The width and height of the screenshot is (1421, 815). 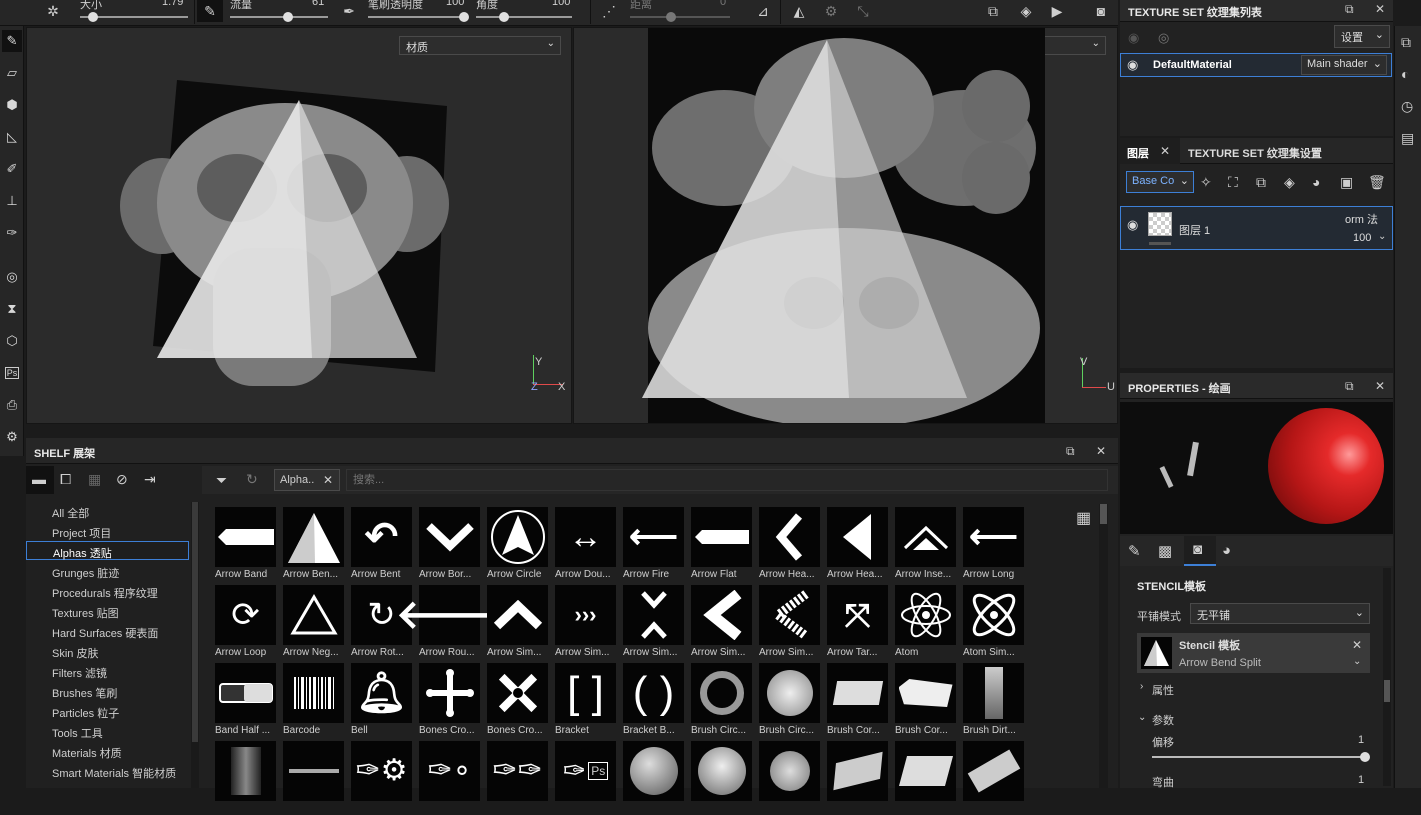 What do you see at coordinates (1134, 551) in the screenshot?
I see `brush-tab-icon: ✎` at bounding box center [1134, 551].